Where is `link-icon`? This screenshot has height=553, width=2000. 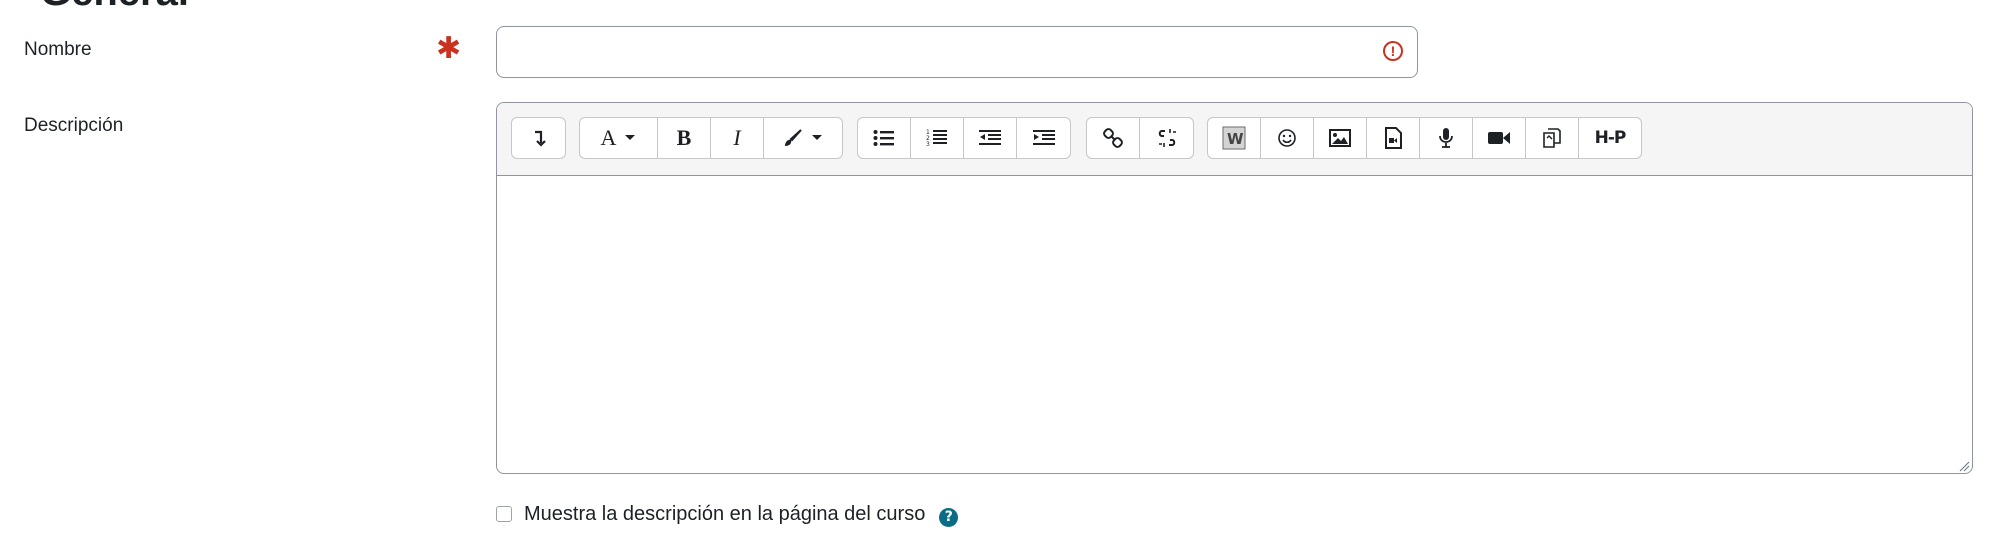 link-icon is located at coordinates (1113, 138).